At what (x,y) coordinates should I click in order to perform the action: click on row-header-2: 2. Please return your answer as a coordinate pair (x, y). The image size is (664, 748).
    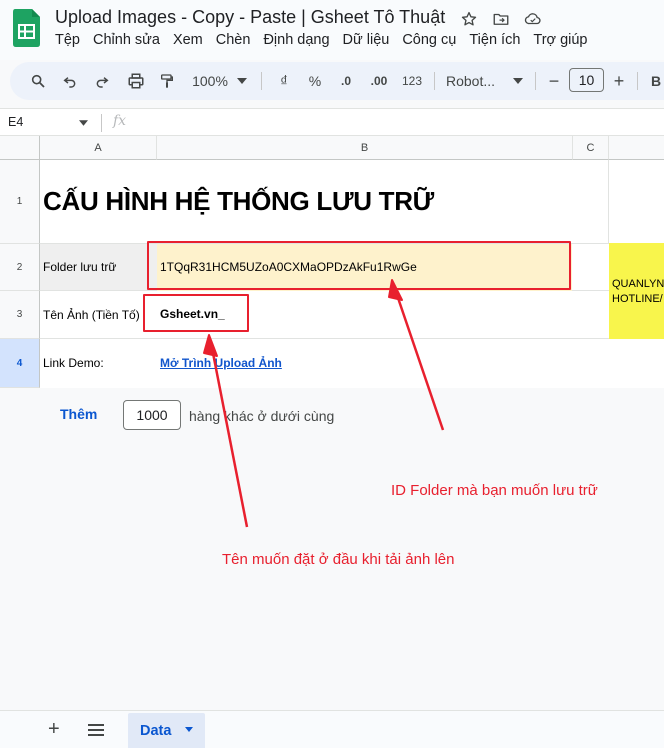
    Looking at the image, I should click on (20, 267).